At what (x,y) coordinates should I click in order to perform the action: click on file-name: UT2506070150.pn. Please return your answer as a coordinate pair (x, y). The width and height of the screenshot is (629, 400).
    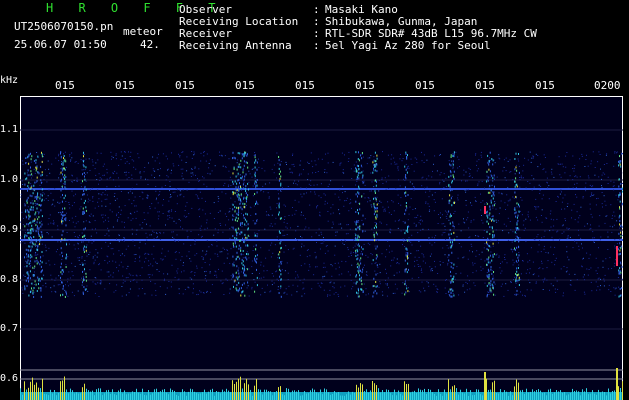
    Looking at the image, I should click on (64, 26).